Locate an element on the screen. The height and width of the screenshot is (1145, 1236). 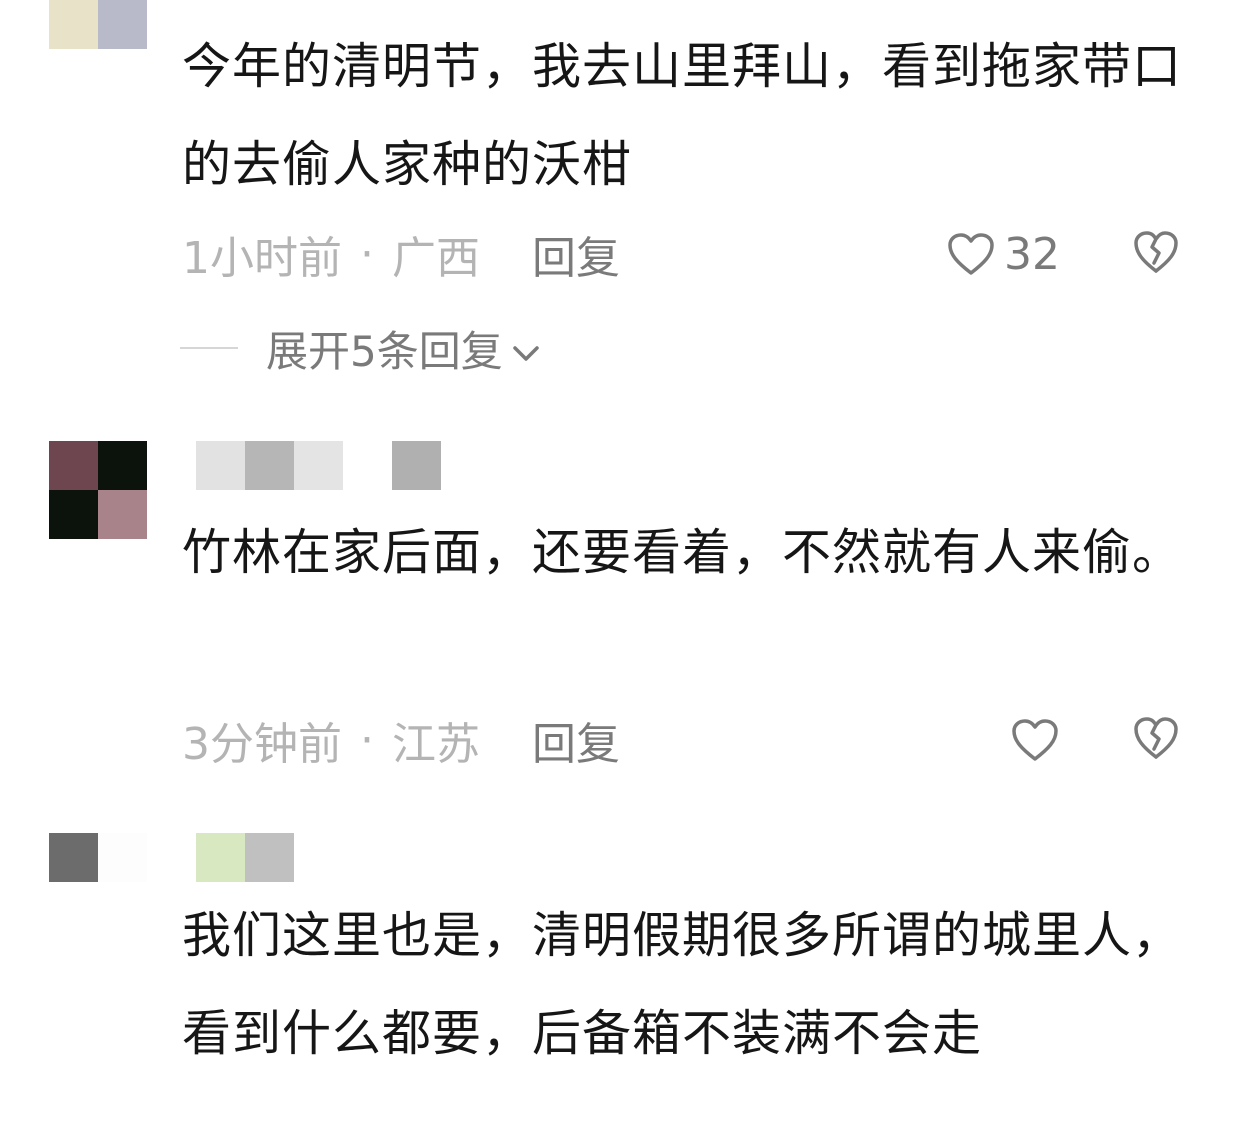
expand-replies-button: 展开5条回复 is located at coordinates (360, 348).